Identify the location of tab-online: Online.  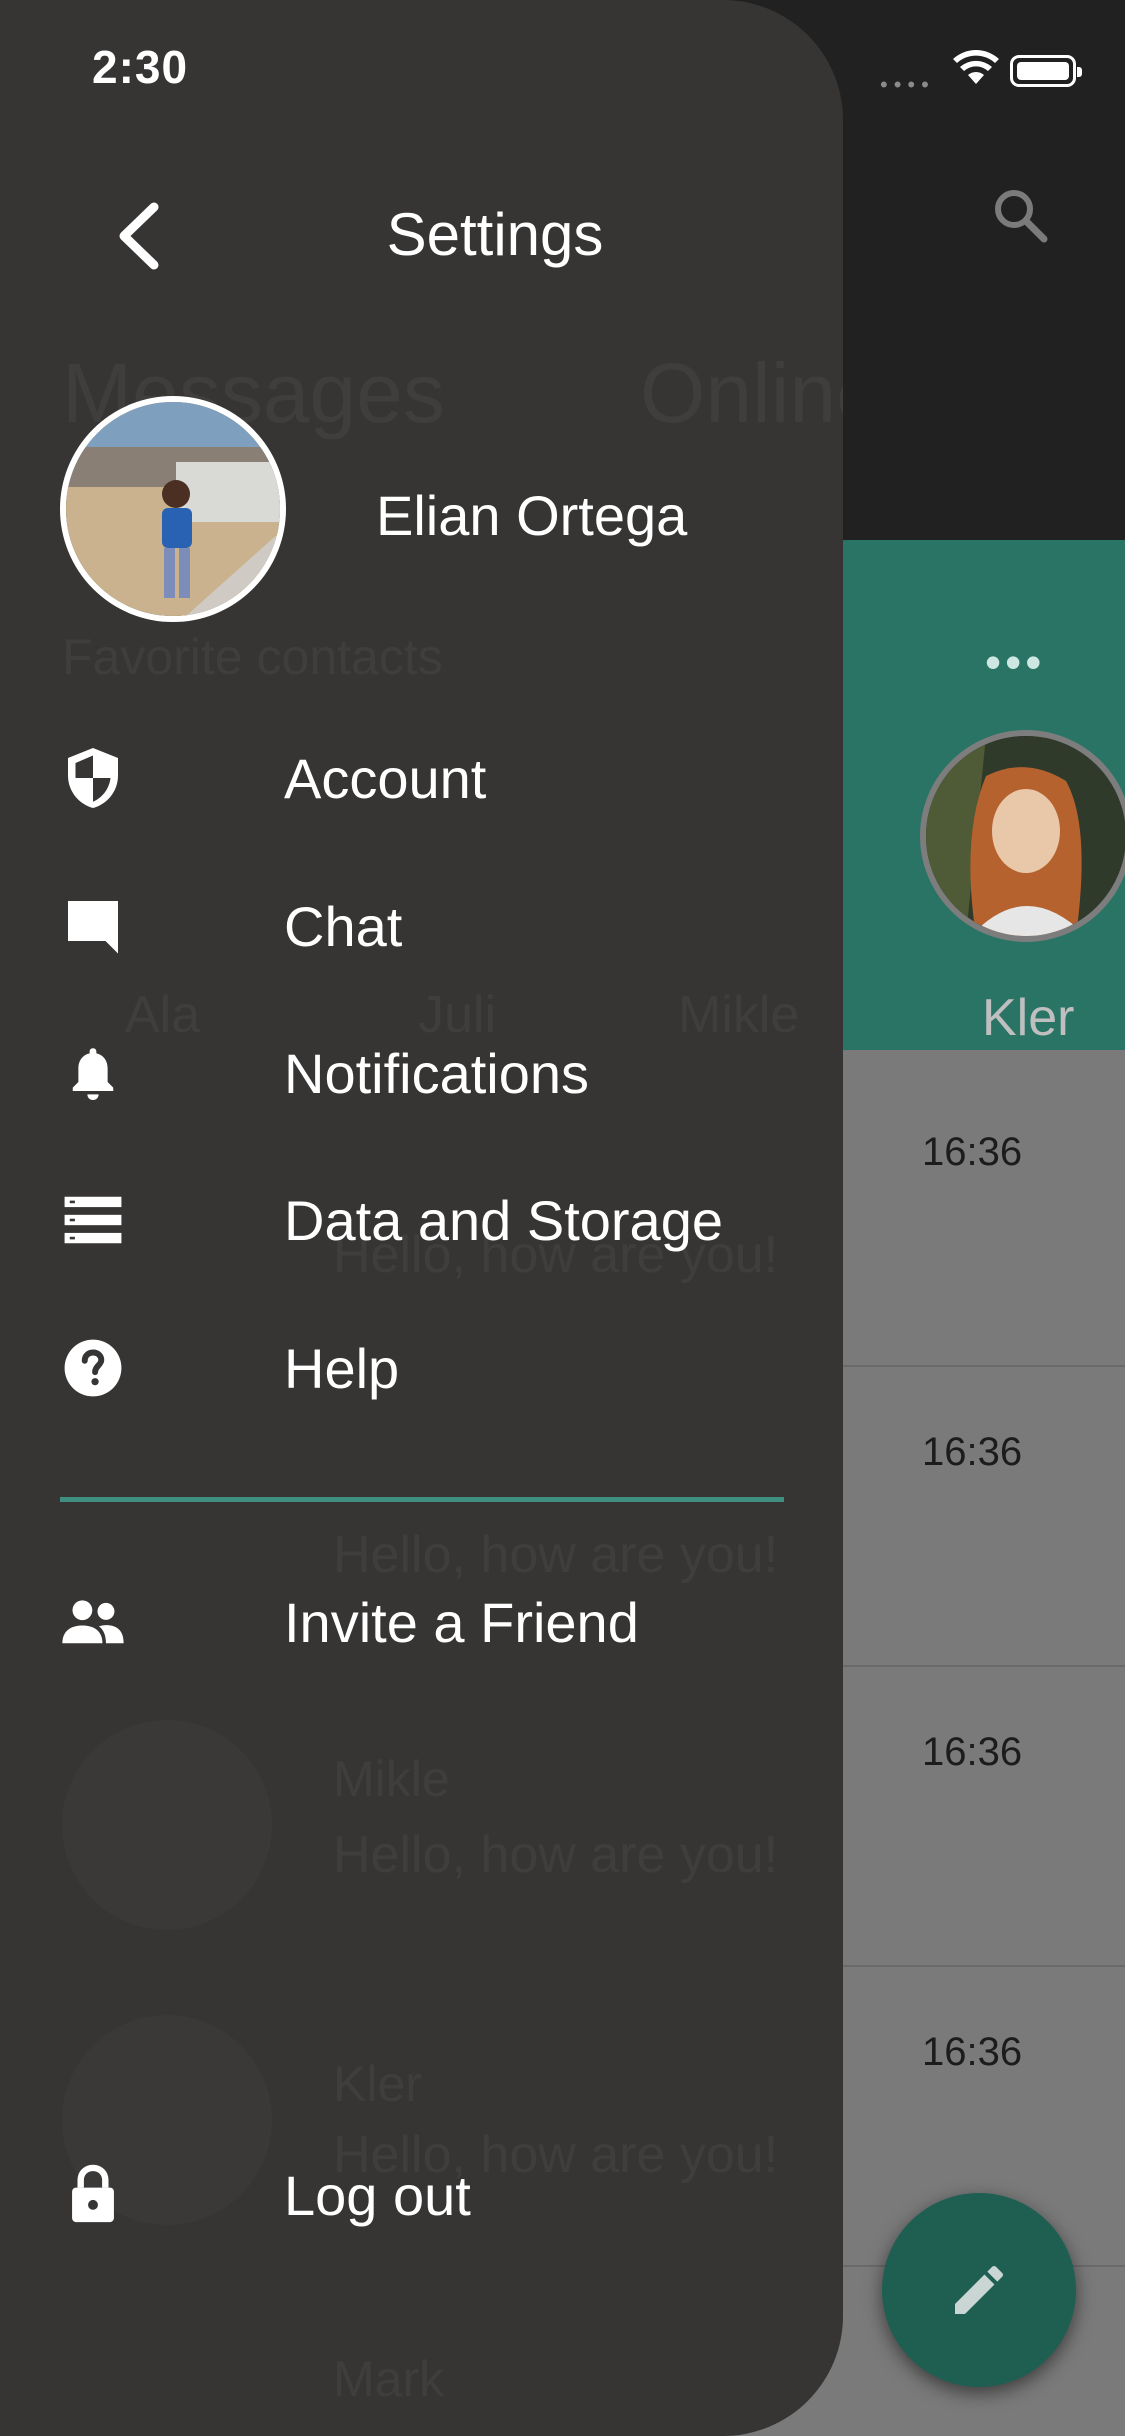
(741, 393).